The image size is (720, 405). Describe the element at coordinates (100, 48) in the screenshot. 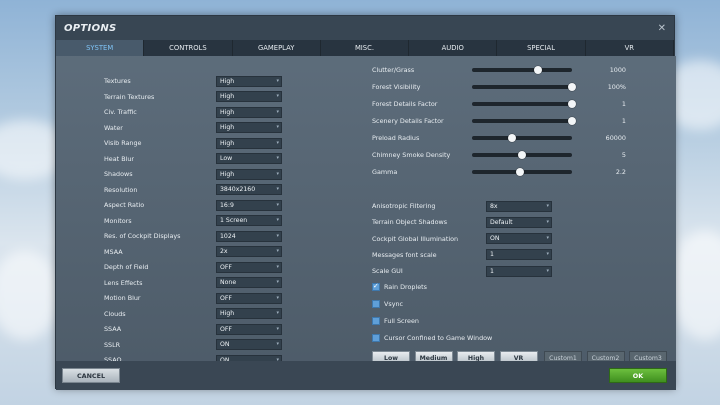

I see `tab-system: SYSTEM` at that location.